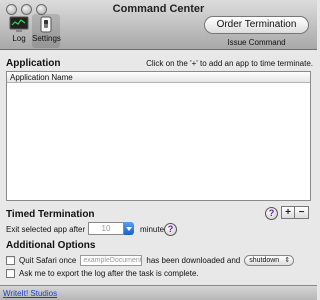 This screenshot has height=300, width=320. Describe the element at coordinates (30, 293) in the screenshot. I see `writeit-studios-link: WriteIt! Studios` at that location.